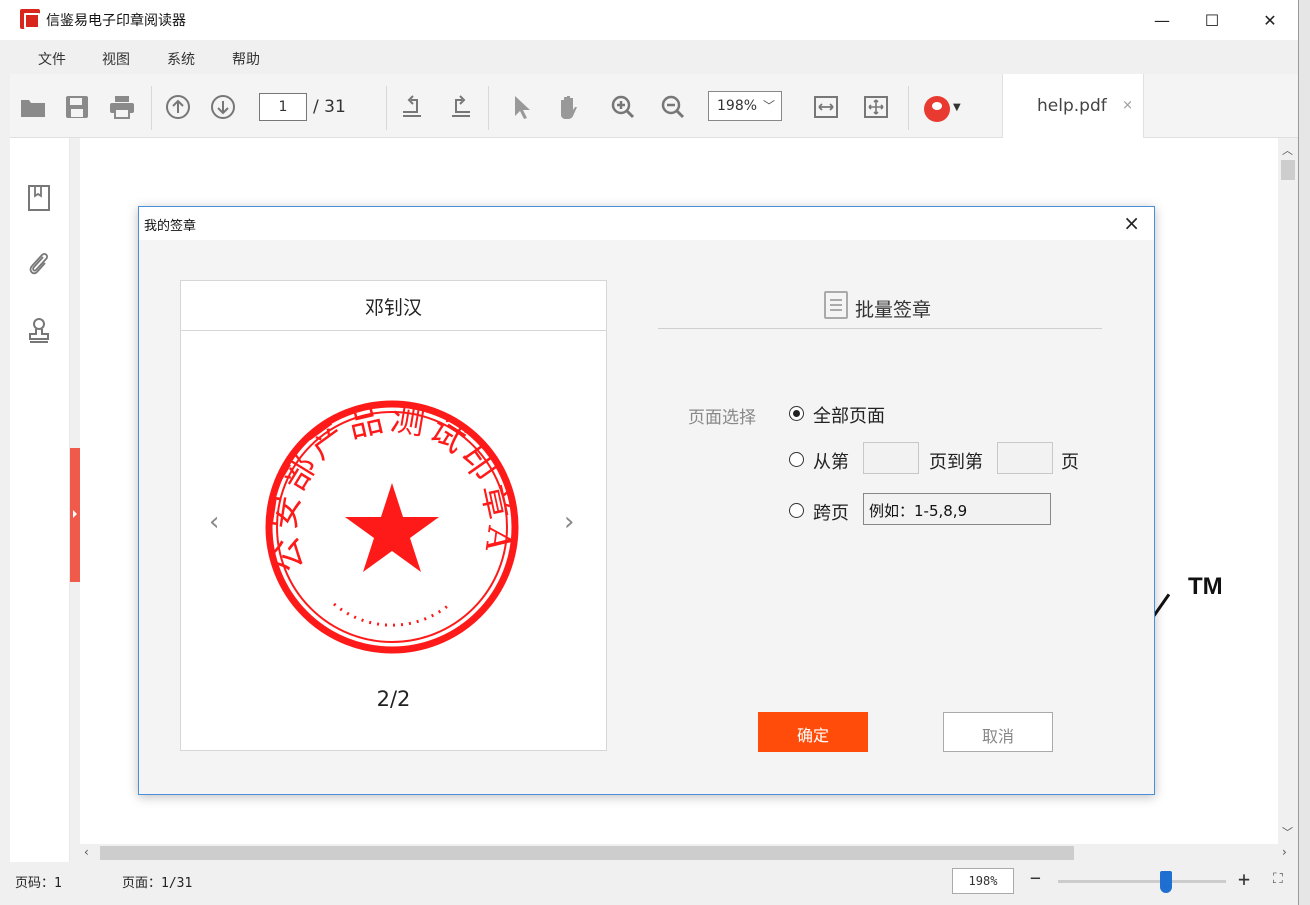  Describe the element at coordinates (1288, 170) in the screenshot. I see `vertical-scroll-thumb` at that location.